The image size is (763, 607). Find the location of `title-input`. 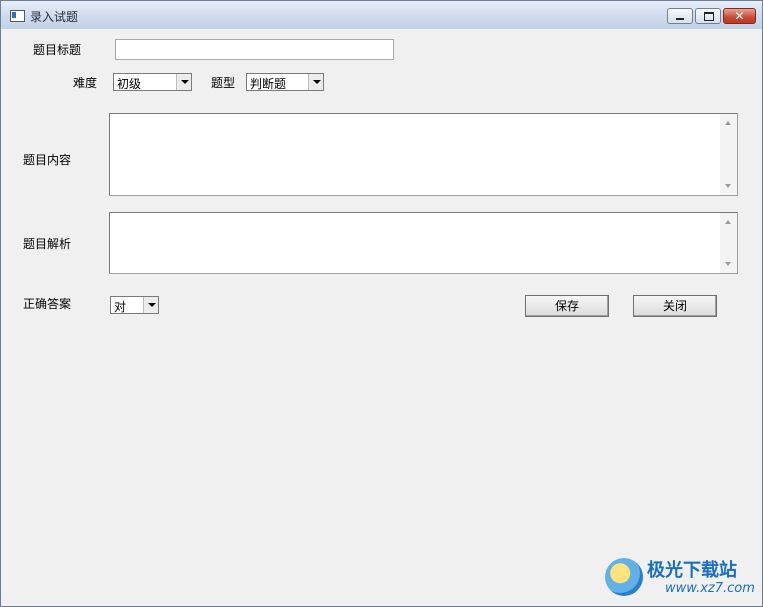

title-input is located at coordinates (254, 49).